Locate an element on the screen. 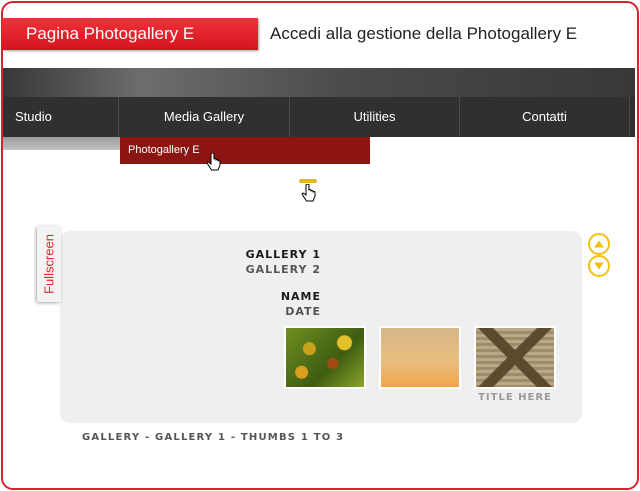 The width and height of the screenshot is (640, 491). gallery-link-1: GALLERY 1 is located at coordinates (283, 254).